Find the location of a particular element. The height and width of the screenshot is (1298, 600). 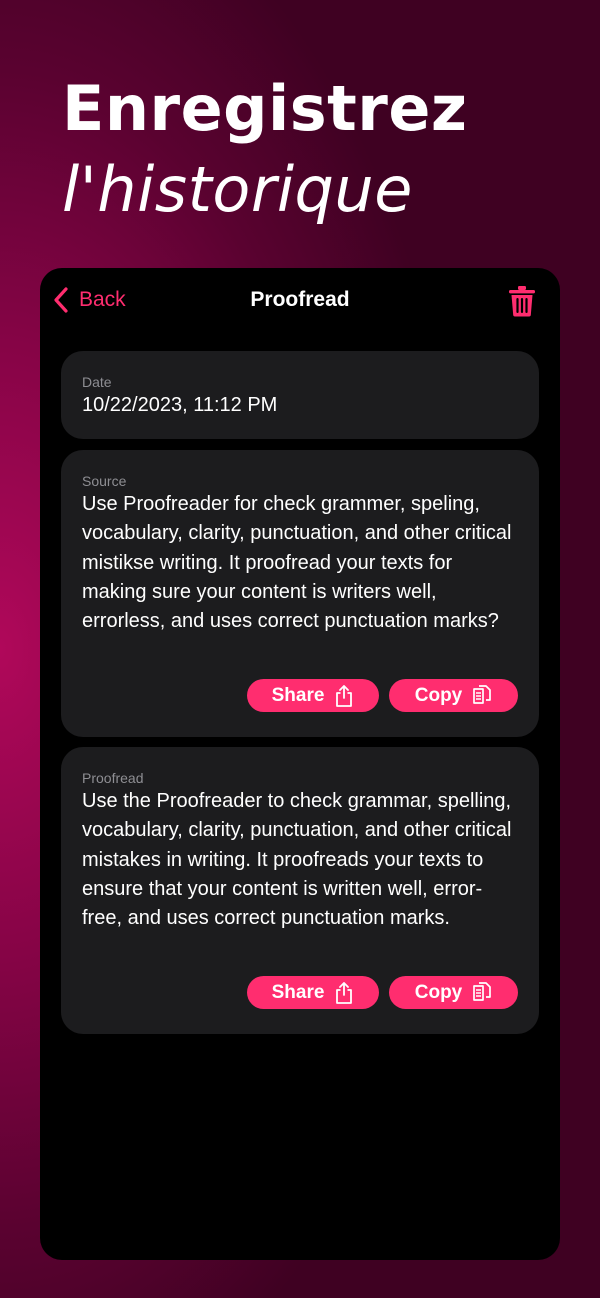

source-copy-button: Copy is located at coordinates (453, 695).